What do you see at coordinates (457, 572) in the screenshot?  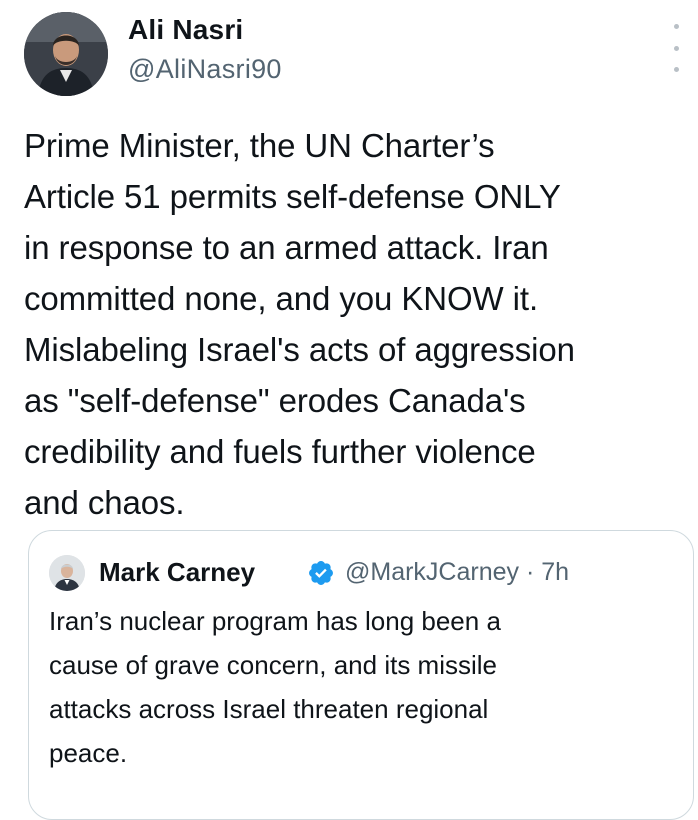 I see `quoted-author-handle: @MarkJCarney · 7h` at bounding box center [457, 572].